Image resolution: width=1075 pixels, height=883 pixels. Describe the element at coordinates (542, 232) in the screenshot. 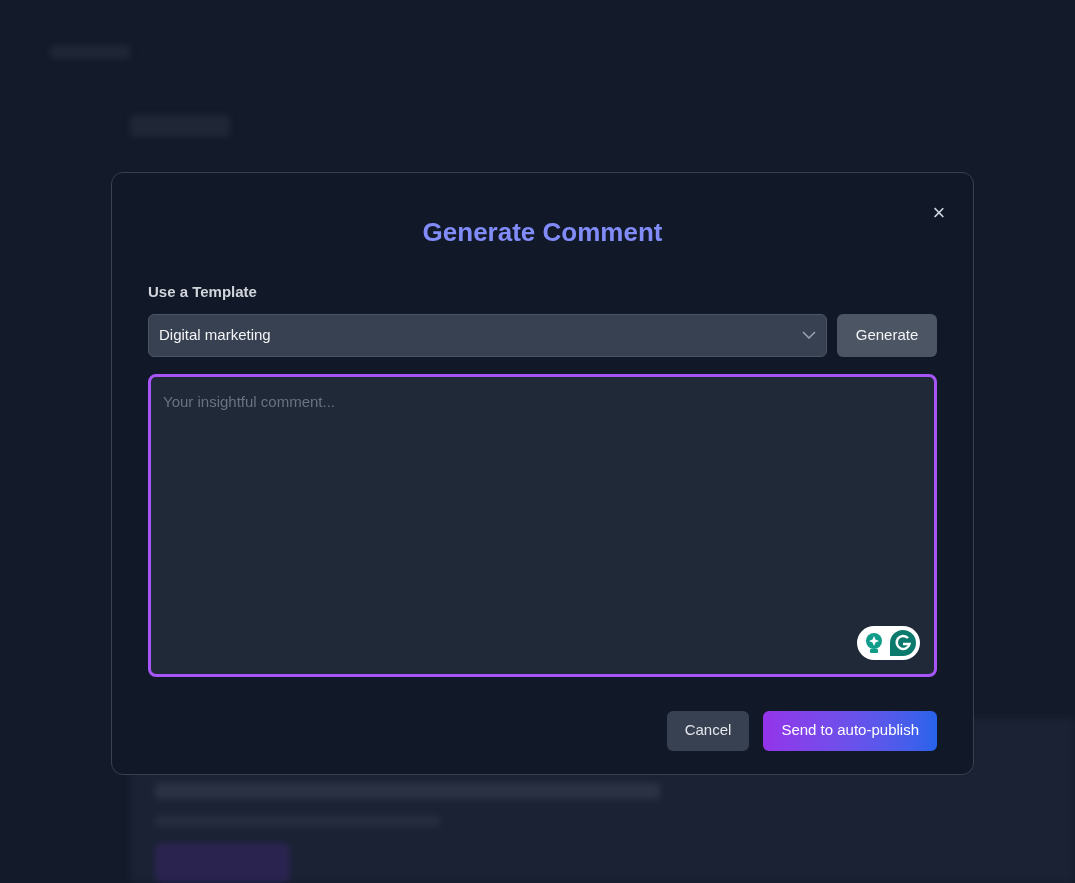

I see `dialog-title: Generate Comment` at that location.